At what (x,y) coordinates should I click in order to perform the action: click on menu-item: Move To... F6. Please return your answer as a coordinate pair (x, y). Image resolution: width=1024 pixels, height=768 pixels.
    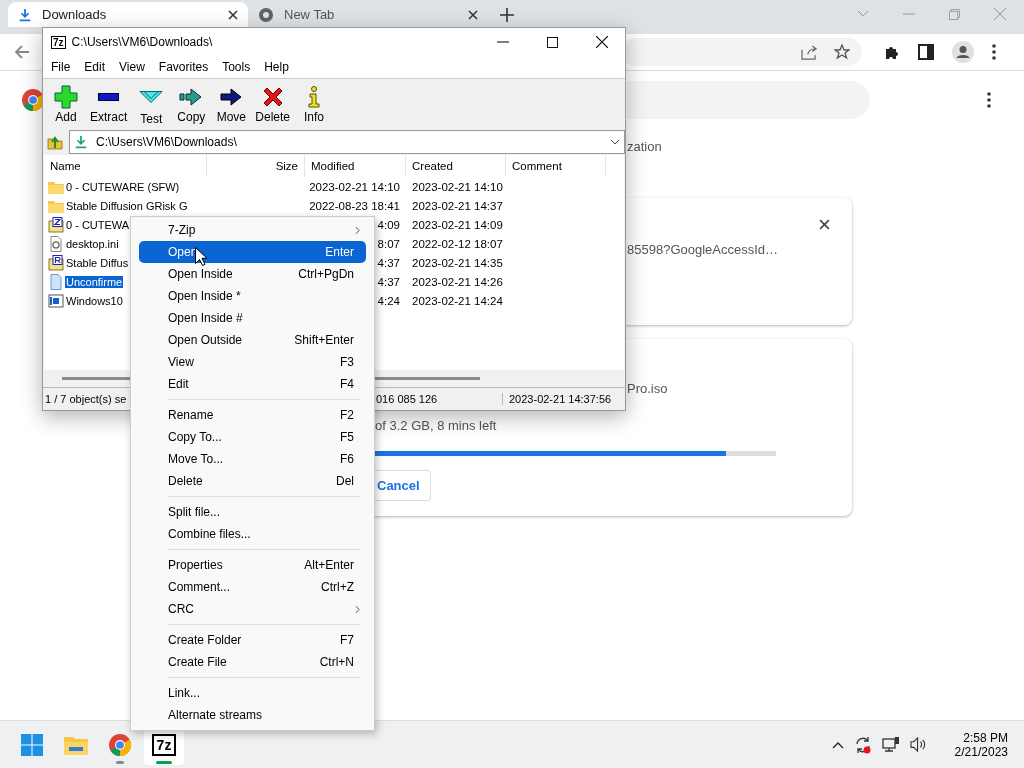
    Looking at the image, I should click on (252, 459).